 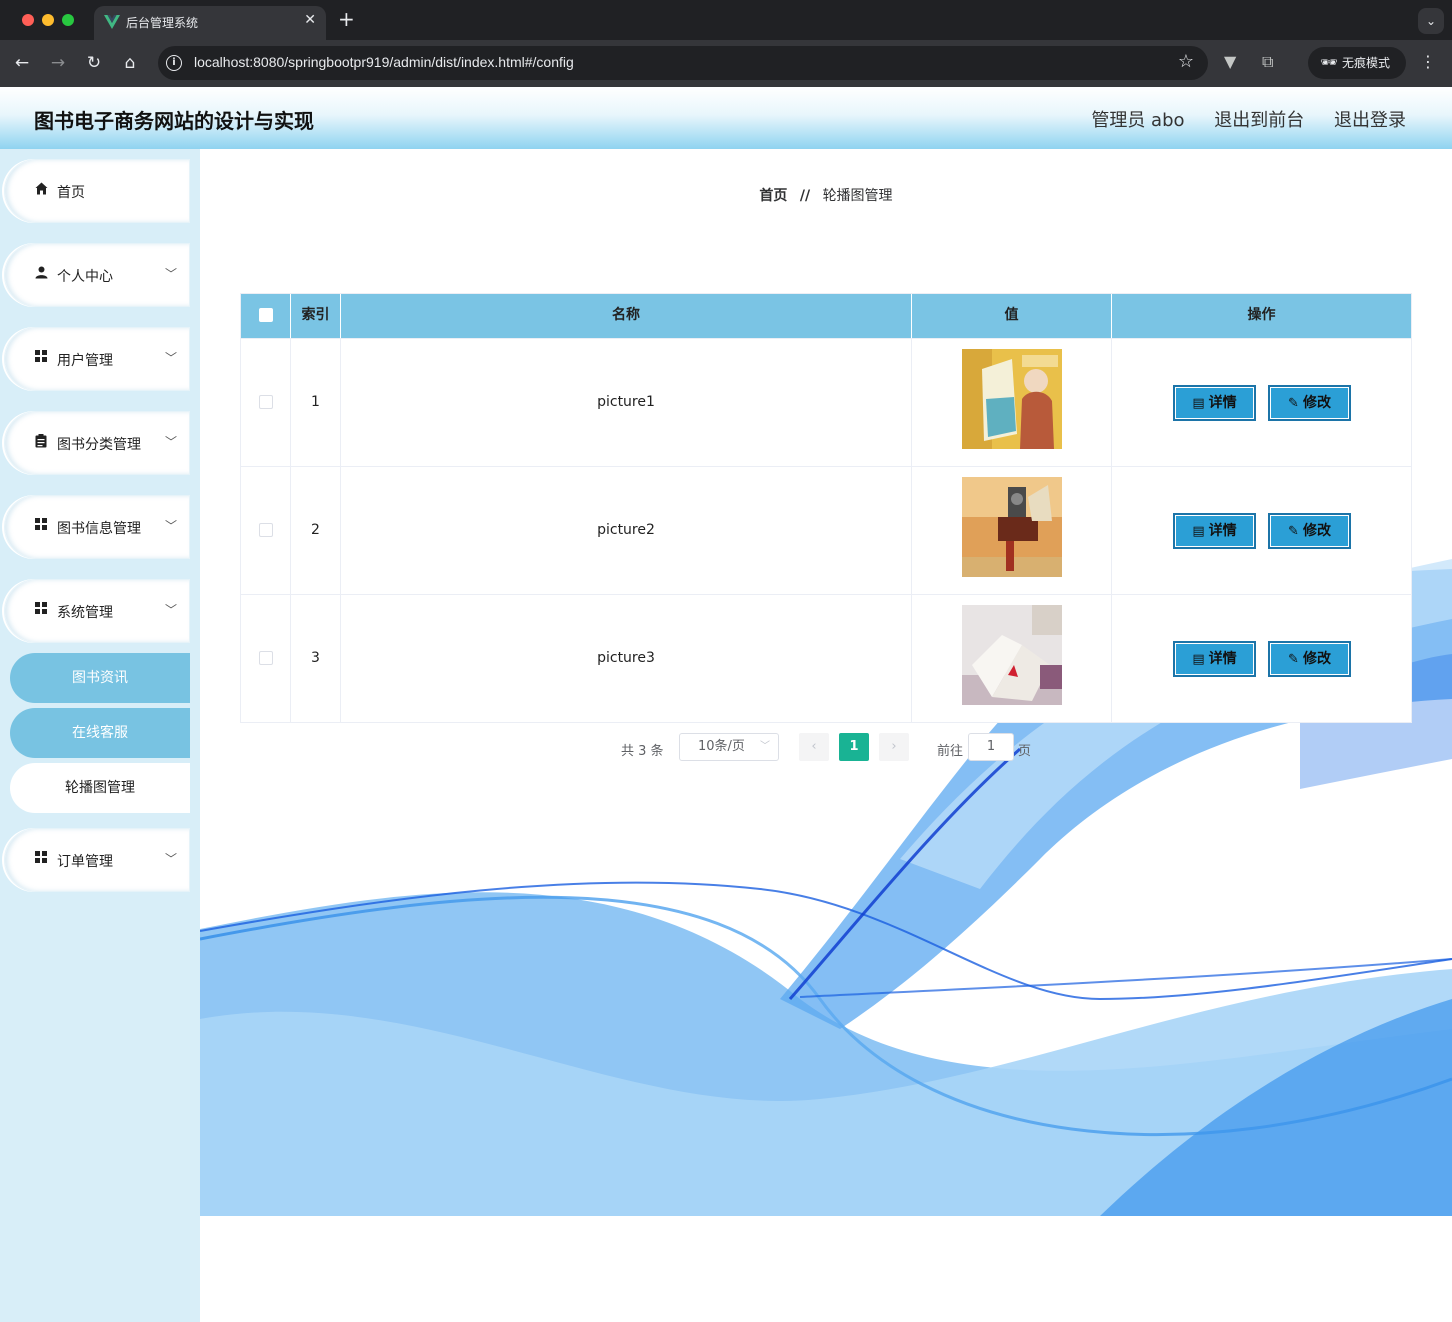 What do you see at coordinates (814, 747) in the screenshot?
I see `prev-page-button: ‹` at bounding box center [814, 747].